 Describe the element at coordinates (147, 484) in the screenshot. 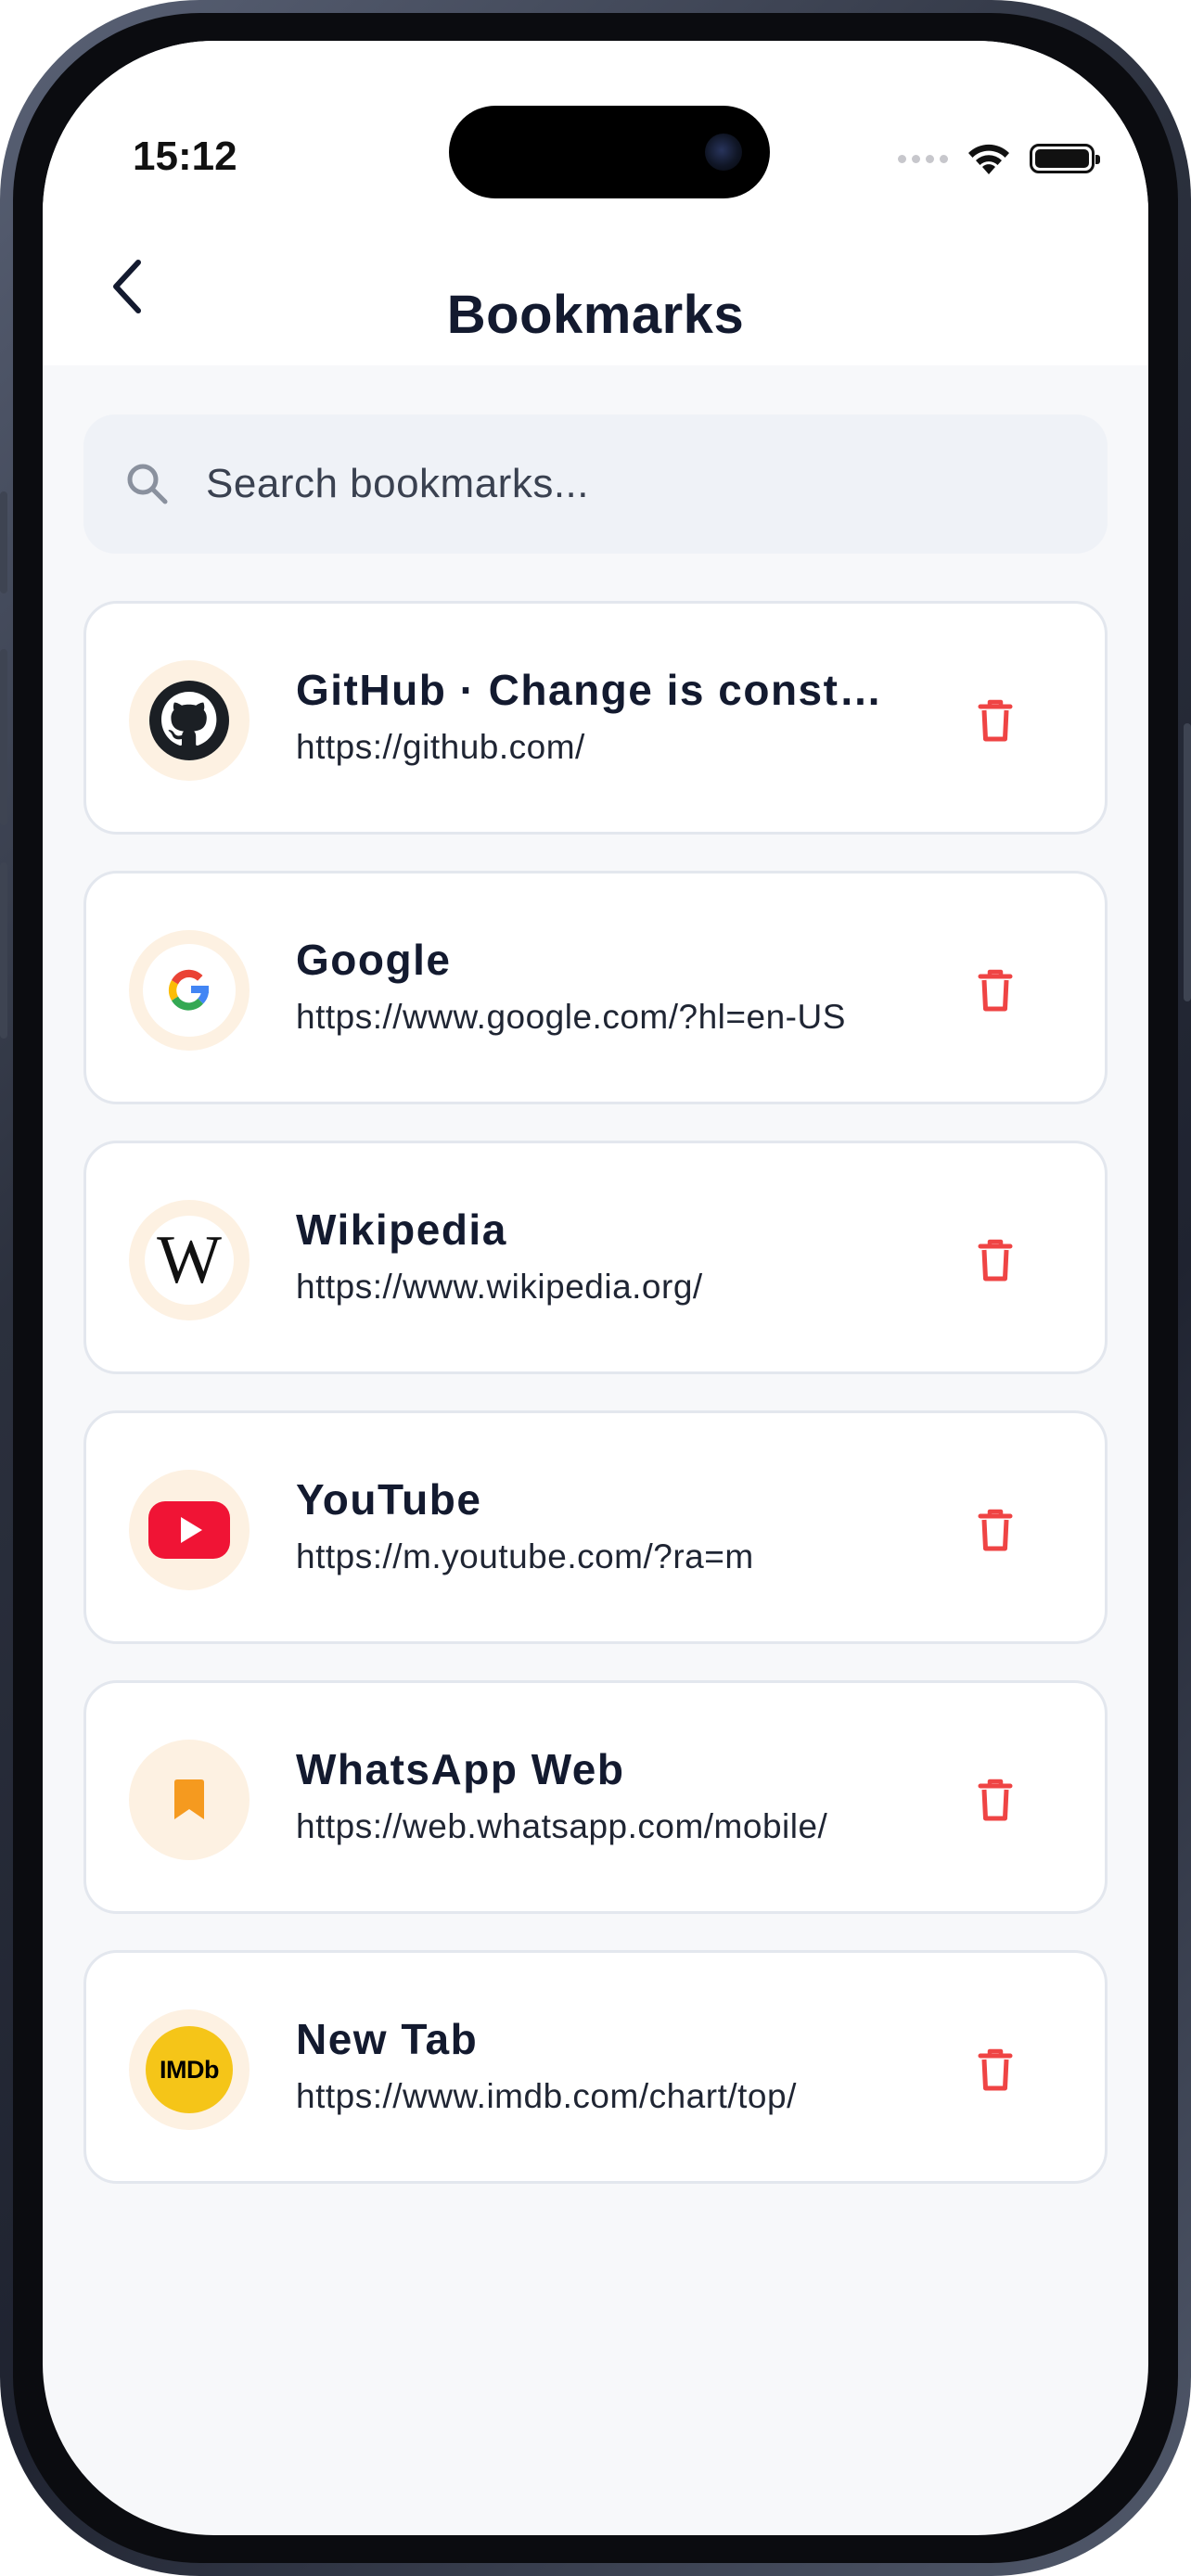

I see `search-icon` at that location.